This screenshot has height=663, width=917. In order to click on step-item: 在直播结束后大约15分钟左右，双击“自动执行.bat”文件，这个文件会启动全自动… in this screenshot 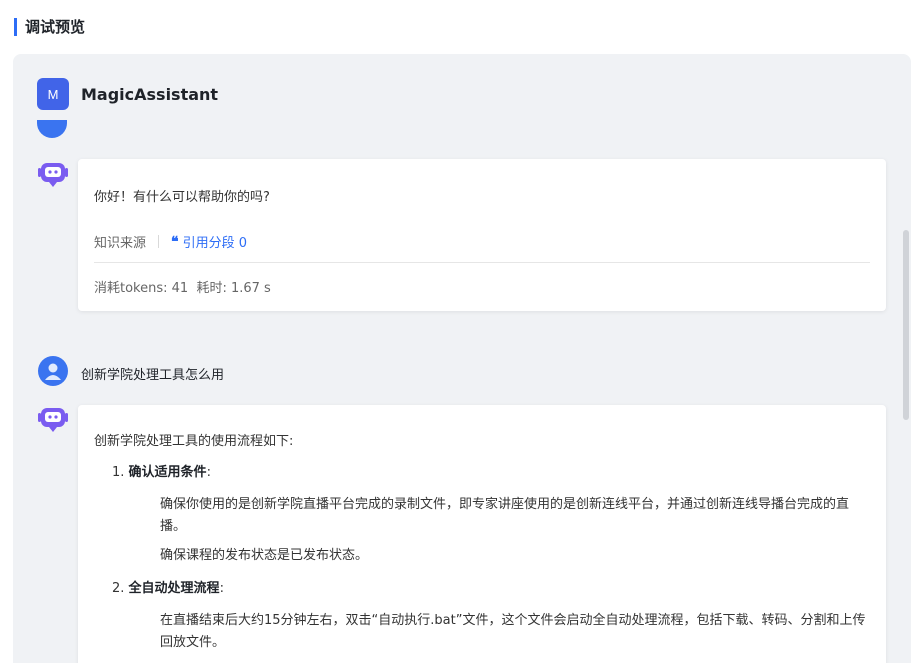, I will do `click(513, 631)`.